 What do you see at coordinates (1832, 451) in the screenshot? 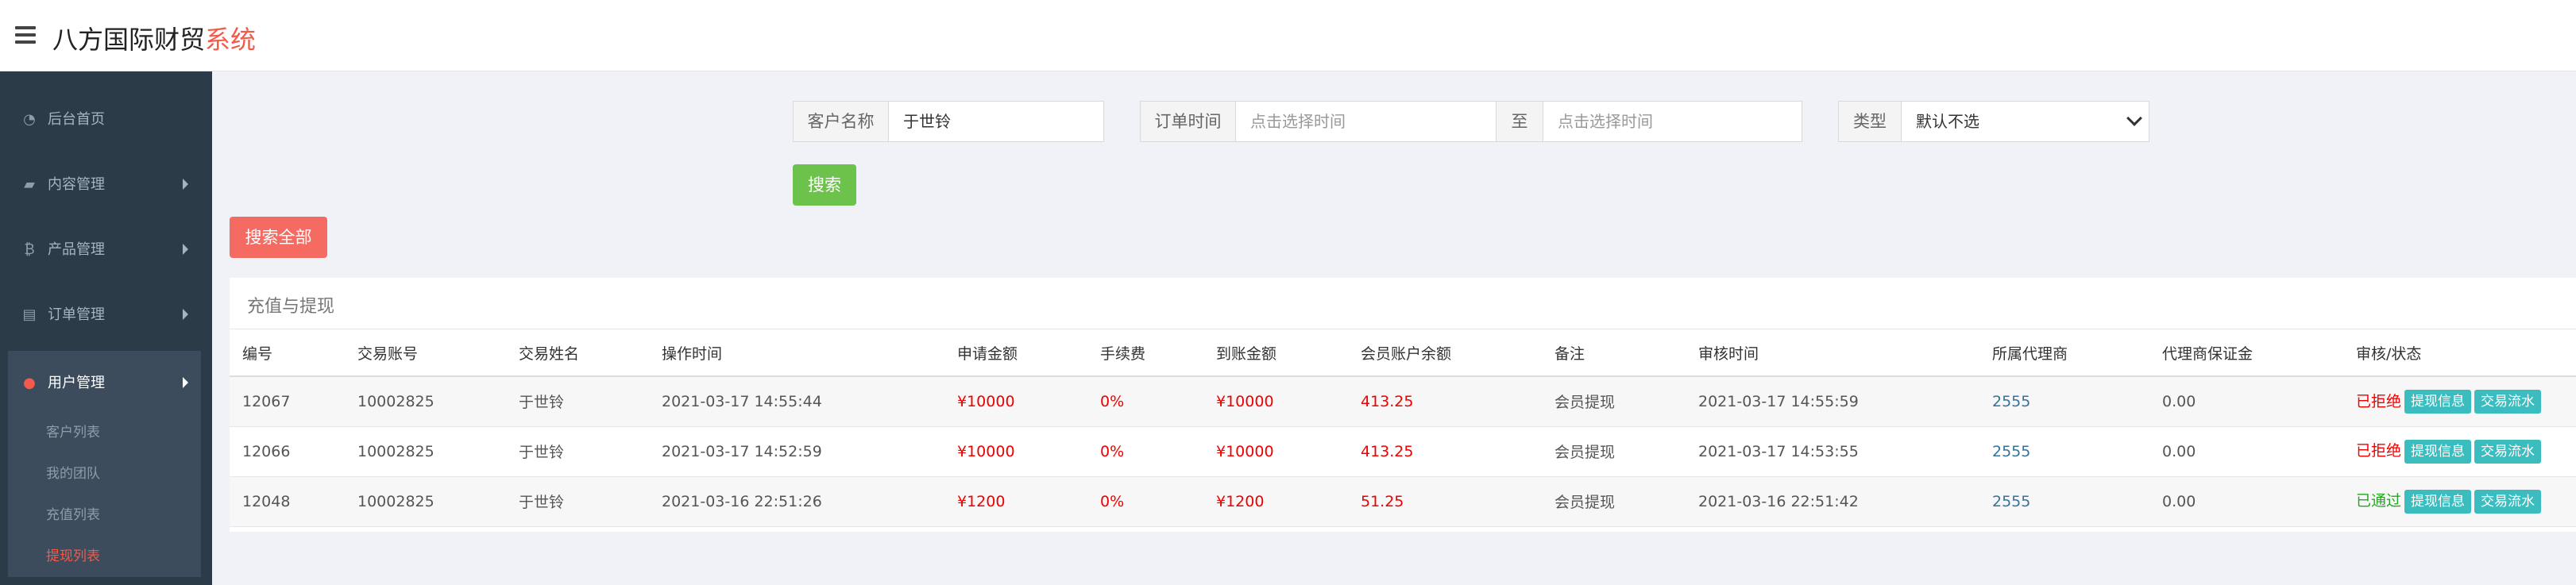
I see `cell-audit-time: 2021-03-17 14:53:55` at bounding box center [1832, 451].